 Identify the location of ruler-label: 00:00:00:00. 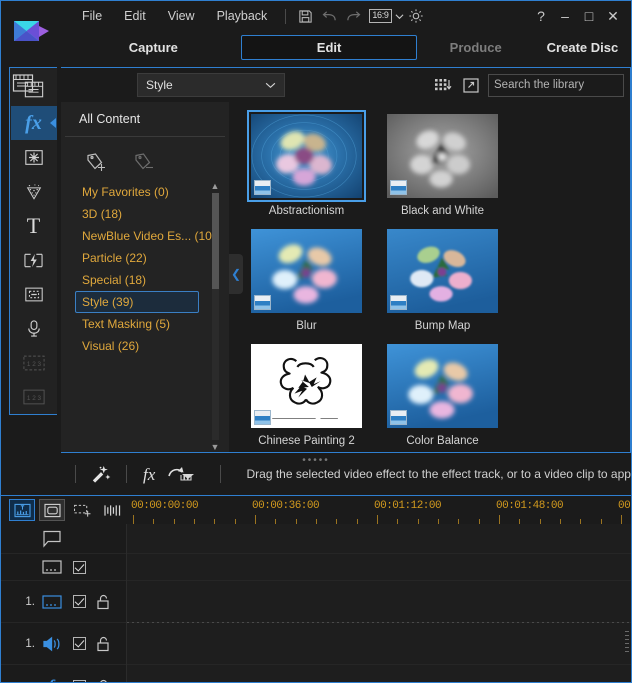
(165, 506).